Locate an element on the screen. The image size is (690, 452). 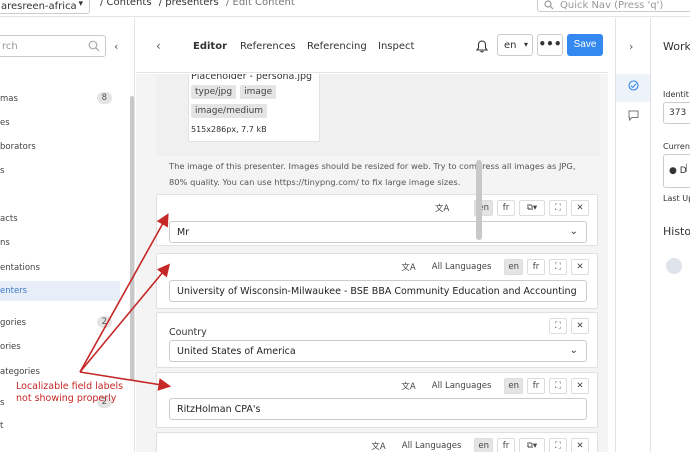
more-options-button: ••• is located at coordinates (550, 45).